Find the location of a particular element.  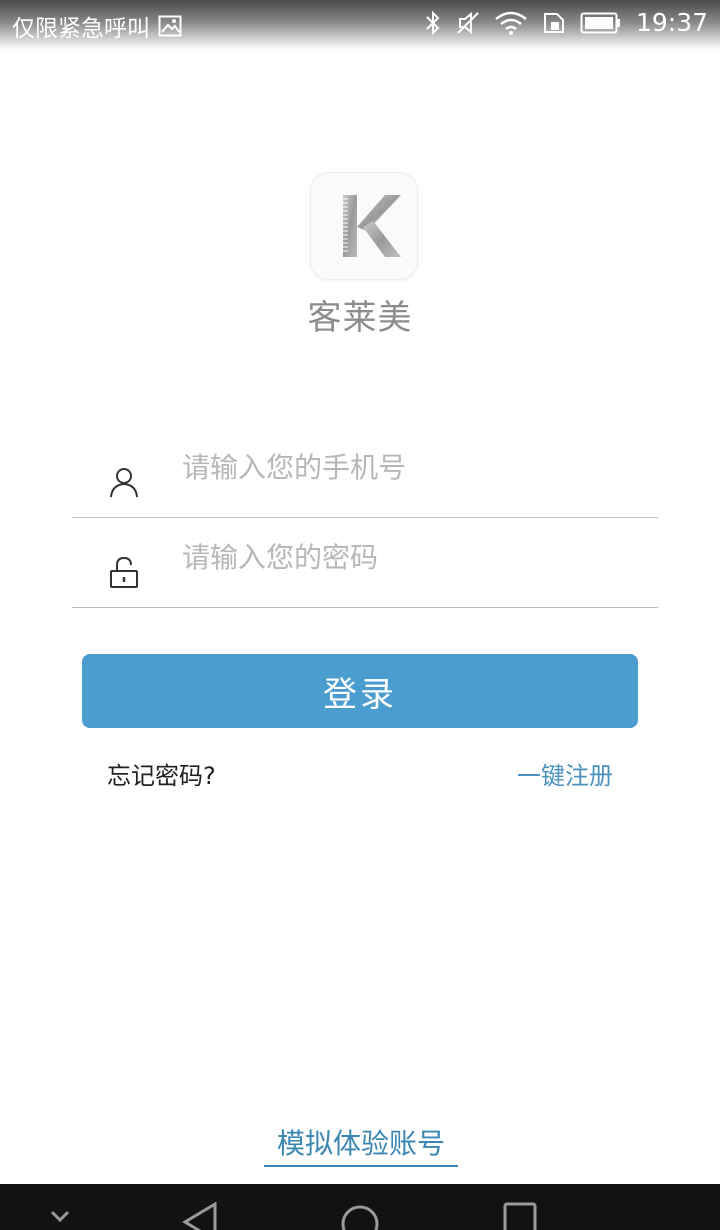

image-icon is located at coordinates (170, 26).